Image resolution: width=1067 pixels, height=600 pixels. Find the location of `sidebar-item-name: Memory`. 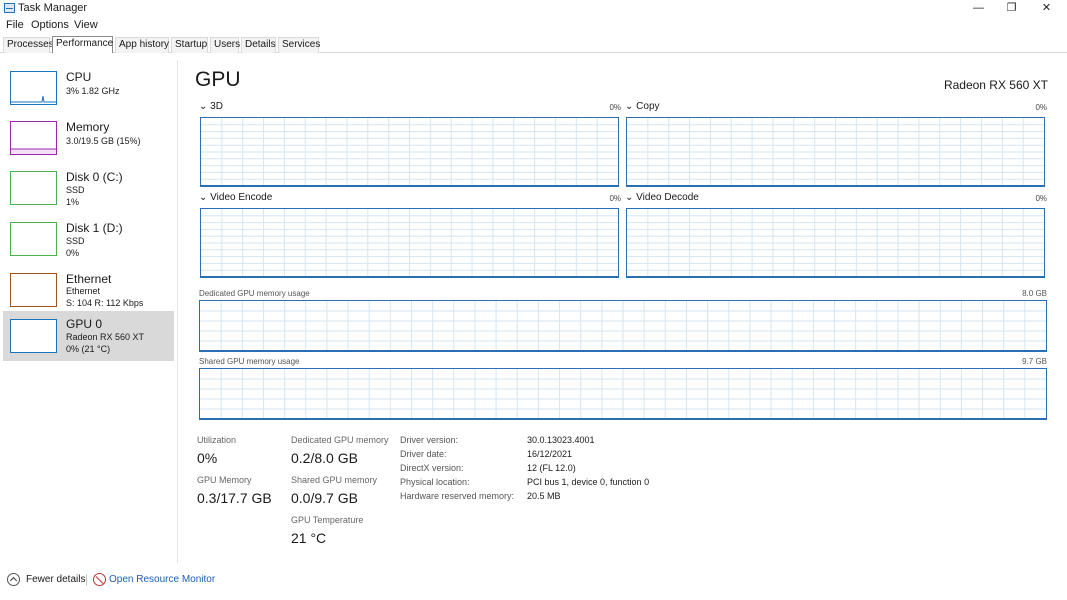

sidebar-item-name: Memory is located at coordinates (88, 127).